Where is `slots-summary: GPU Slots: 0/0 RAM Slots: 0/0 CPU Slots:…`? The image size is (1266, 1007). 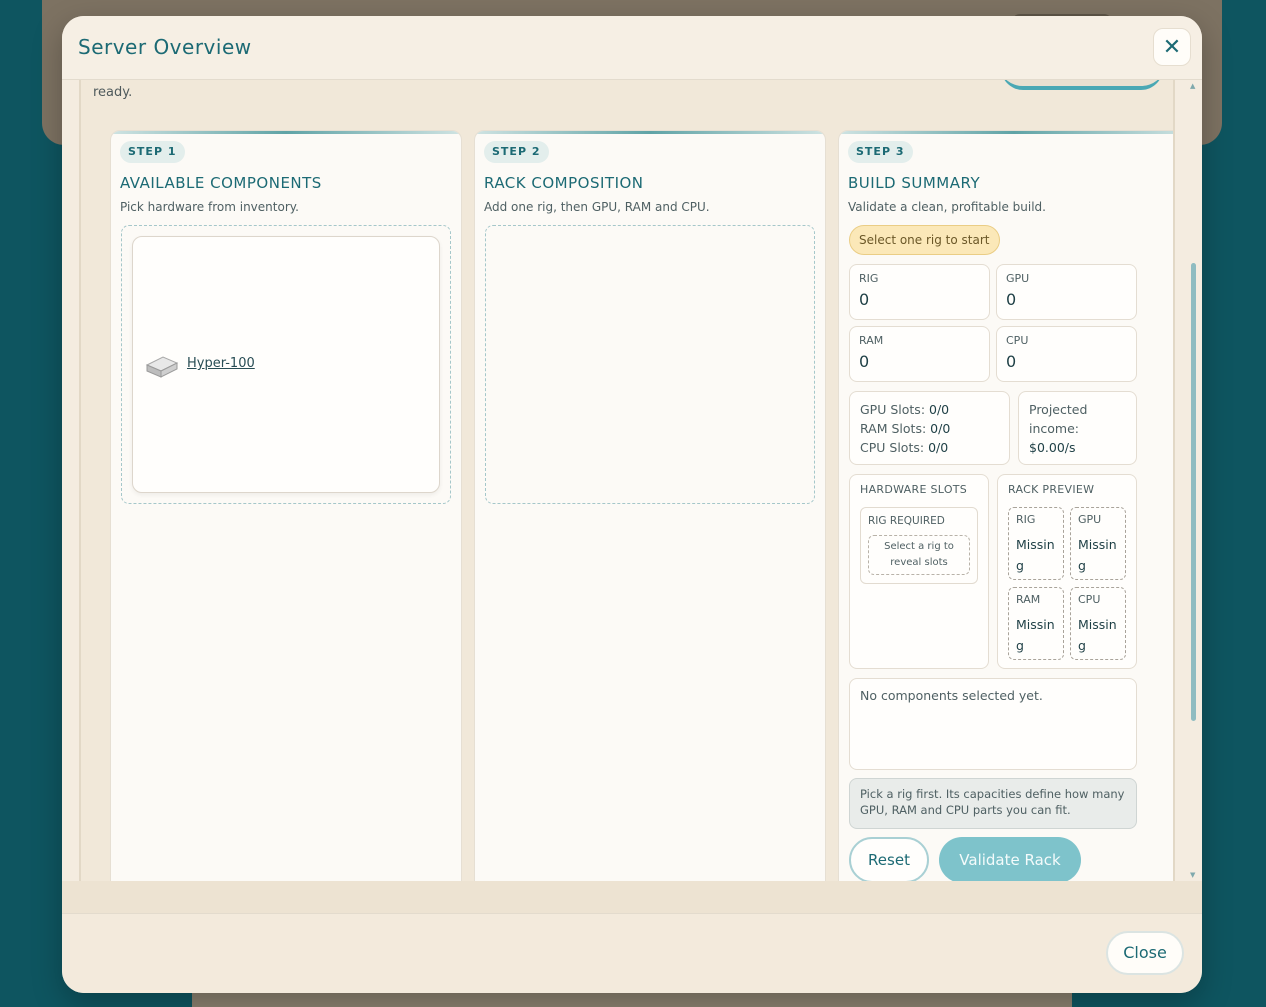
slots-summary: GPU Slots: 0/0 RAM Slots: 0/0 CPU Slots:… is located at coordinates (929, 428).